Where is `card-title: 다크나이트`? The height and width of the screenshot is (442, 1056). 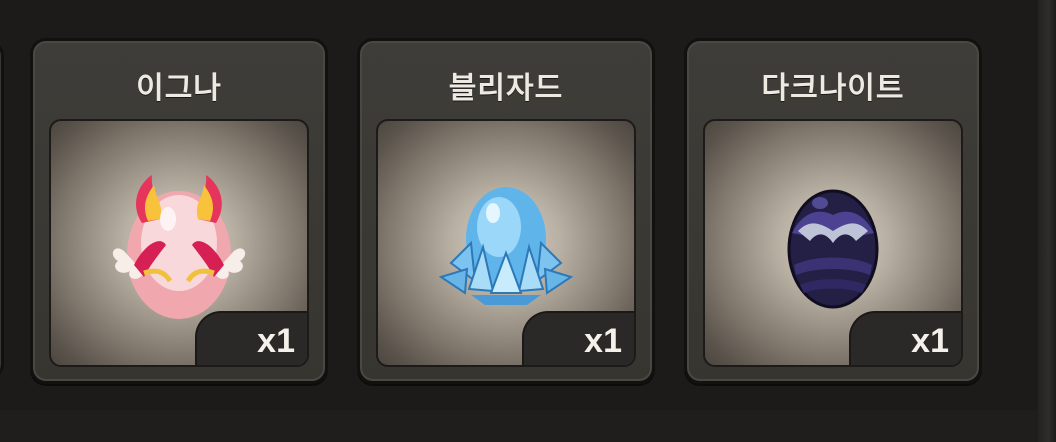
card-title: 다크나이트 is located at coordinates (833, 88).